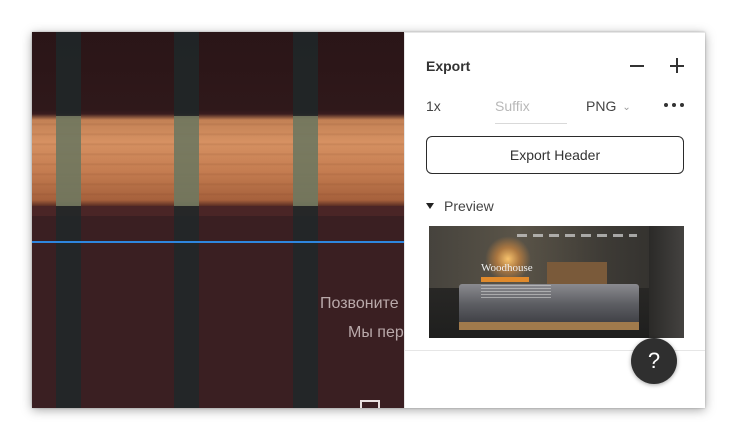 The height and width of the screenshot is (441, 738). I want to click on canvas-text-line-1: Позвоните, so click(359, 303).